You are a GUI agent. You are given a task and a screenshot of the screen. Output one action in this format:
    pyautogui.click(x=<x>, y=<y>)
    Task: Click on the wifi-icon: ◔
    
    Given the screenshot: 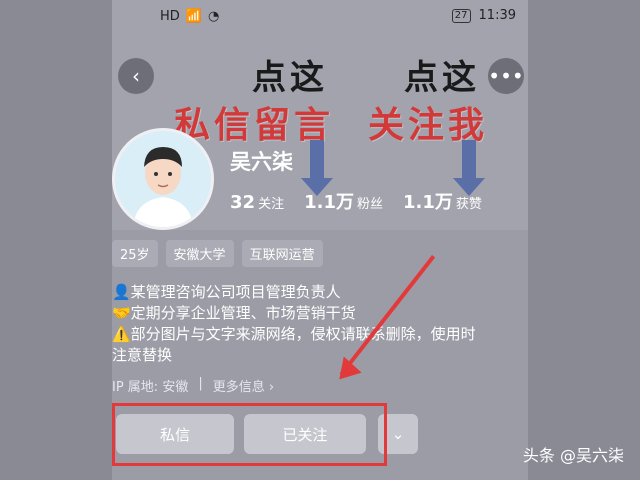 What is the action you would take?
    pyautogui.click(x=213, y=16)
    